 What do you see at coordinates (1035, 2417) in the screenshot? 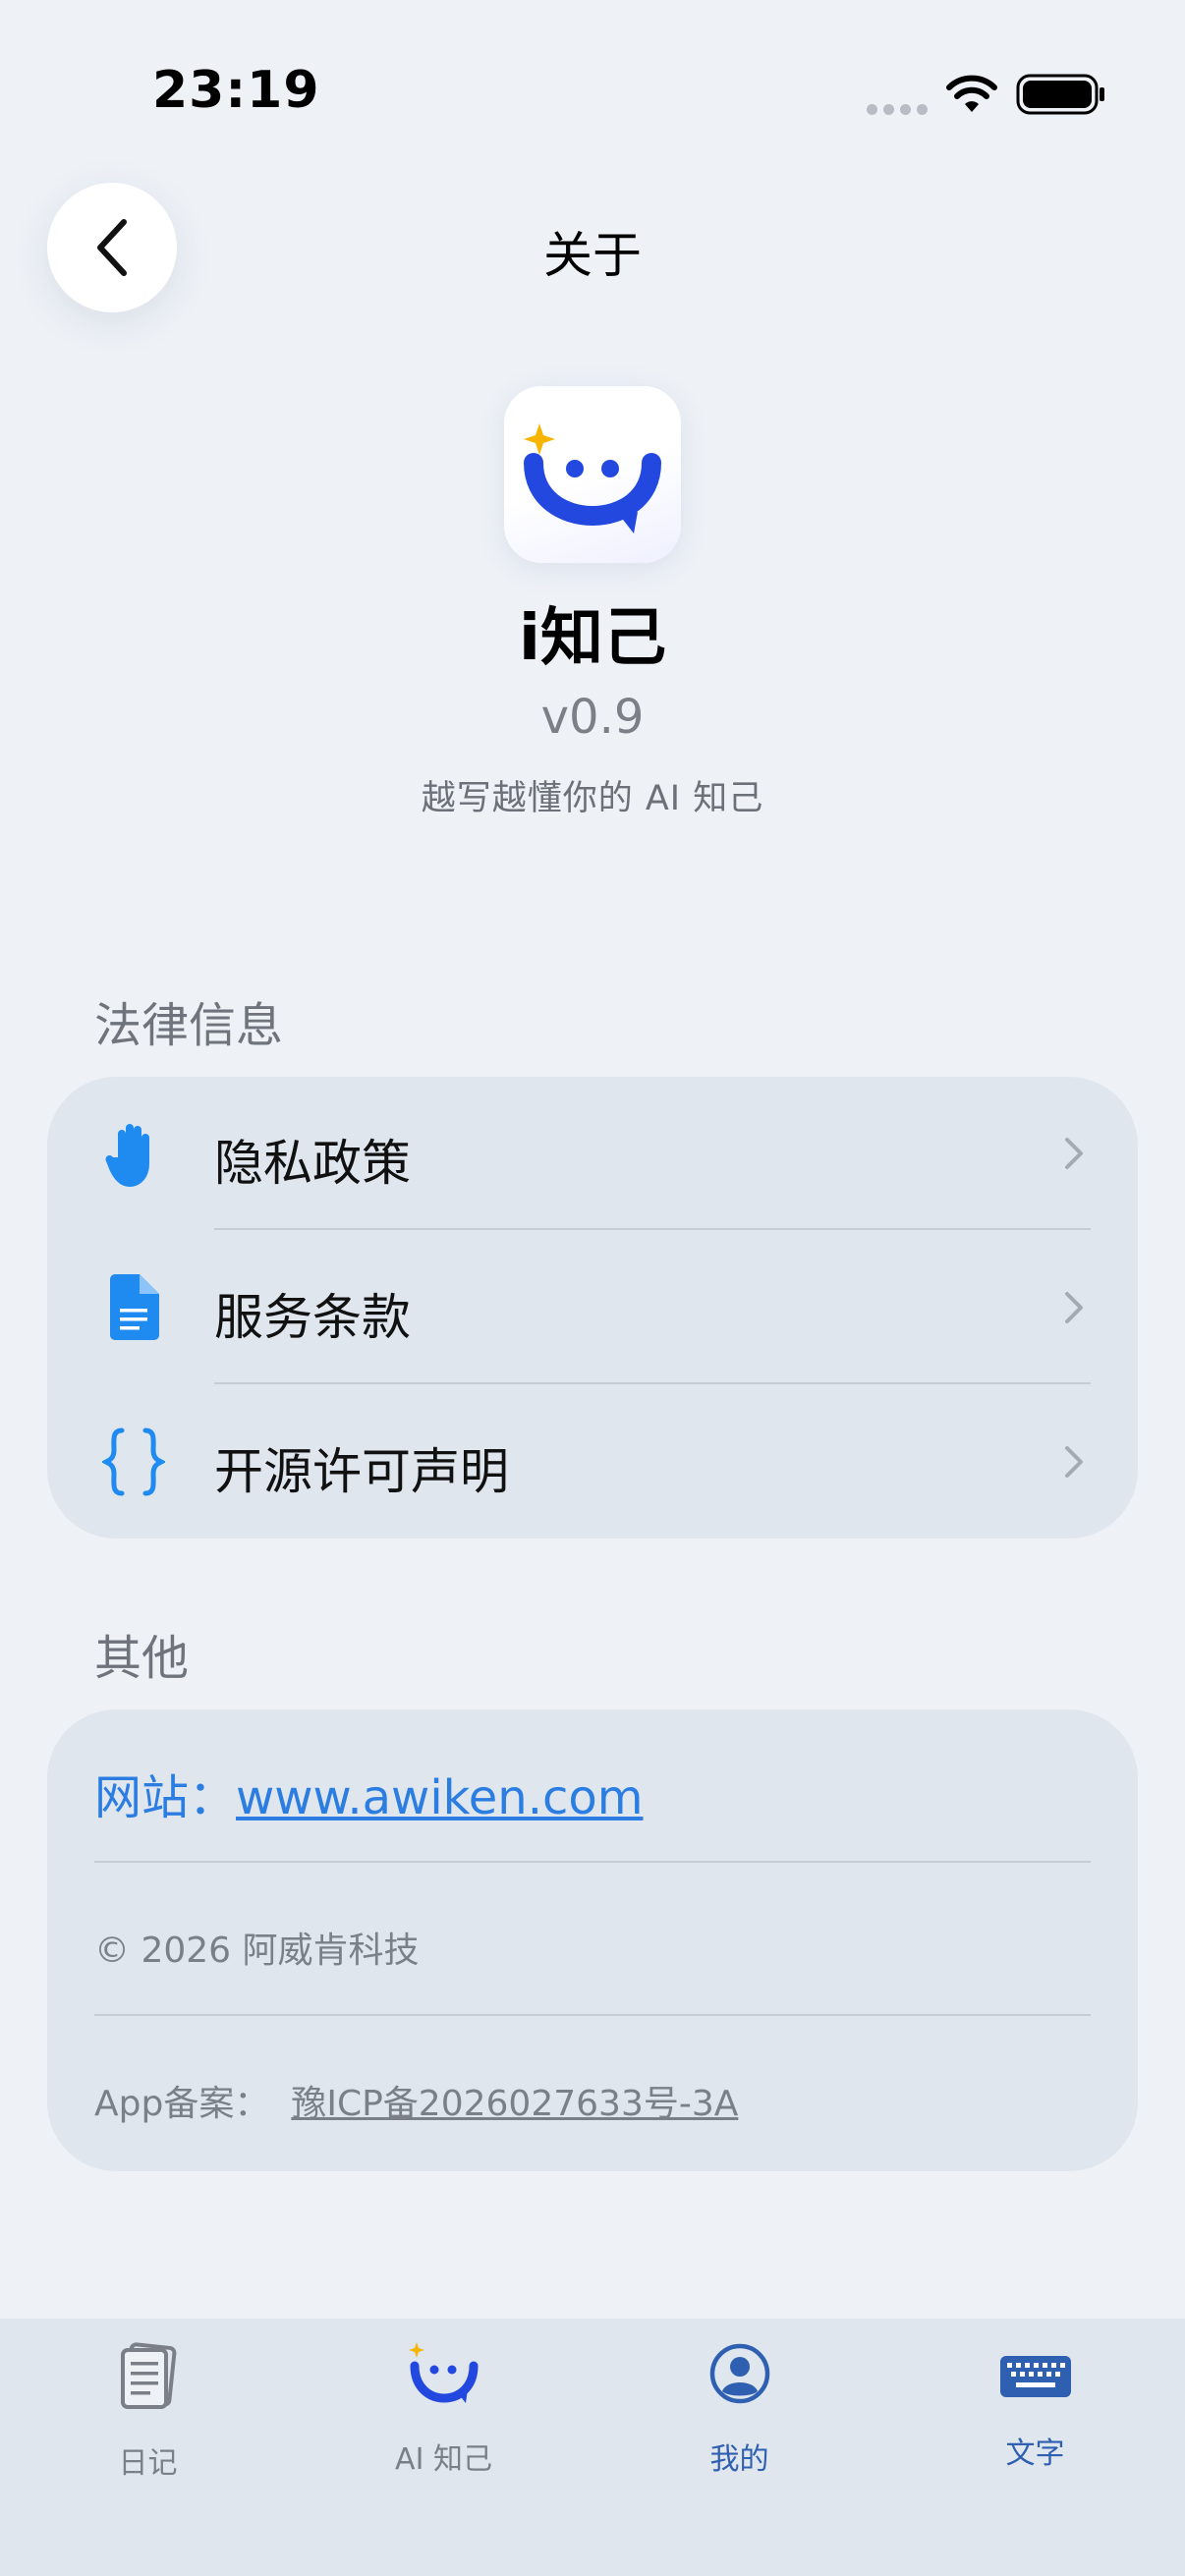
I see `tab-text: 文字` at bounding box center [1035, 2417].